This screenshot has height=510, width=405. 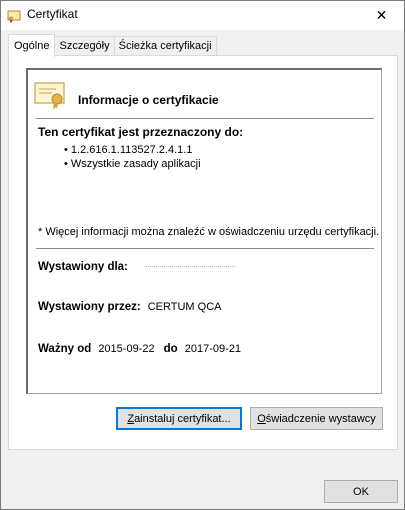 I want to click on title-bar: Certyfikat ✕, so click(x=202, y=15).